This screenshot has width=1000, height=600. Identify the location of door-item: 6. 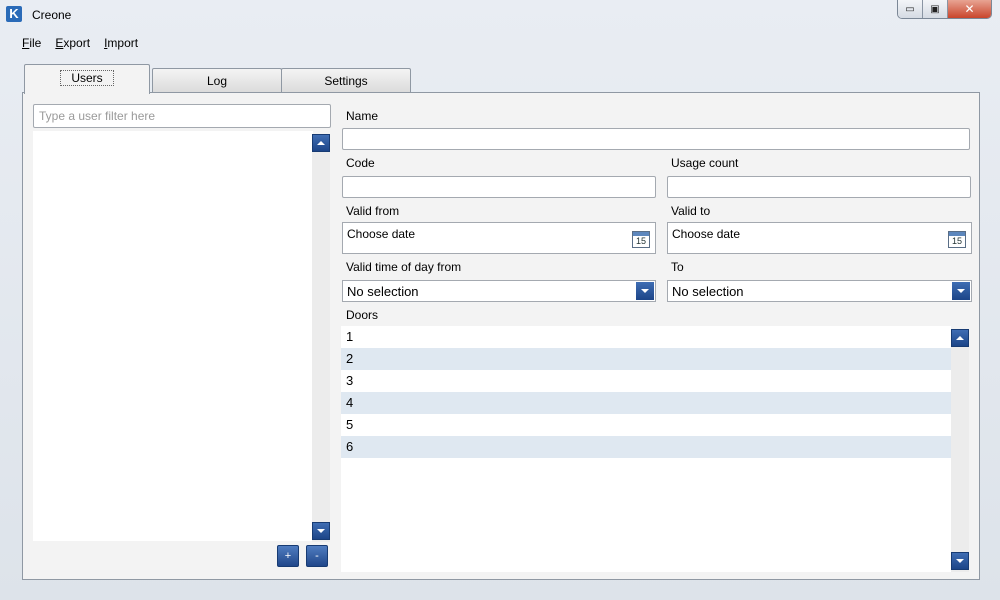
(646, 447).